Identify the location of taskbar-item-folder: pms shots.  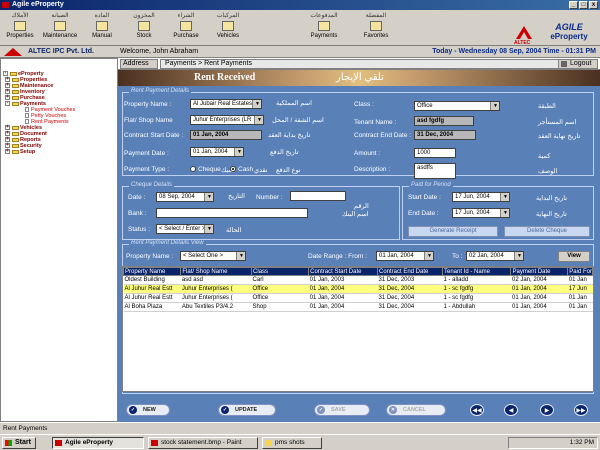
(292, 443).